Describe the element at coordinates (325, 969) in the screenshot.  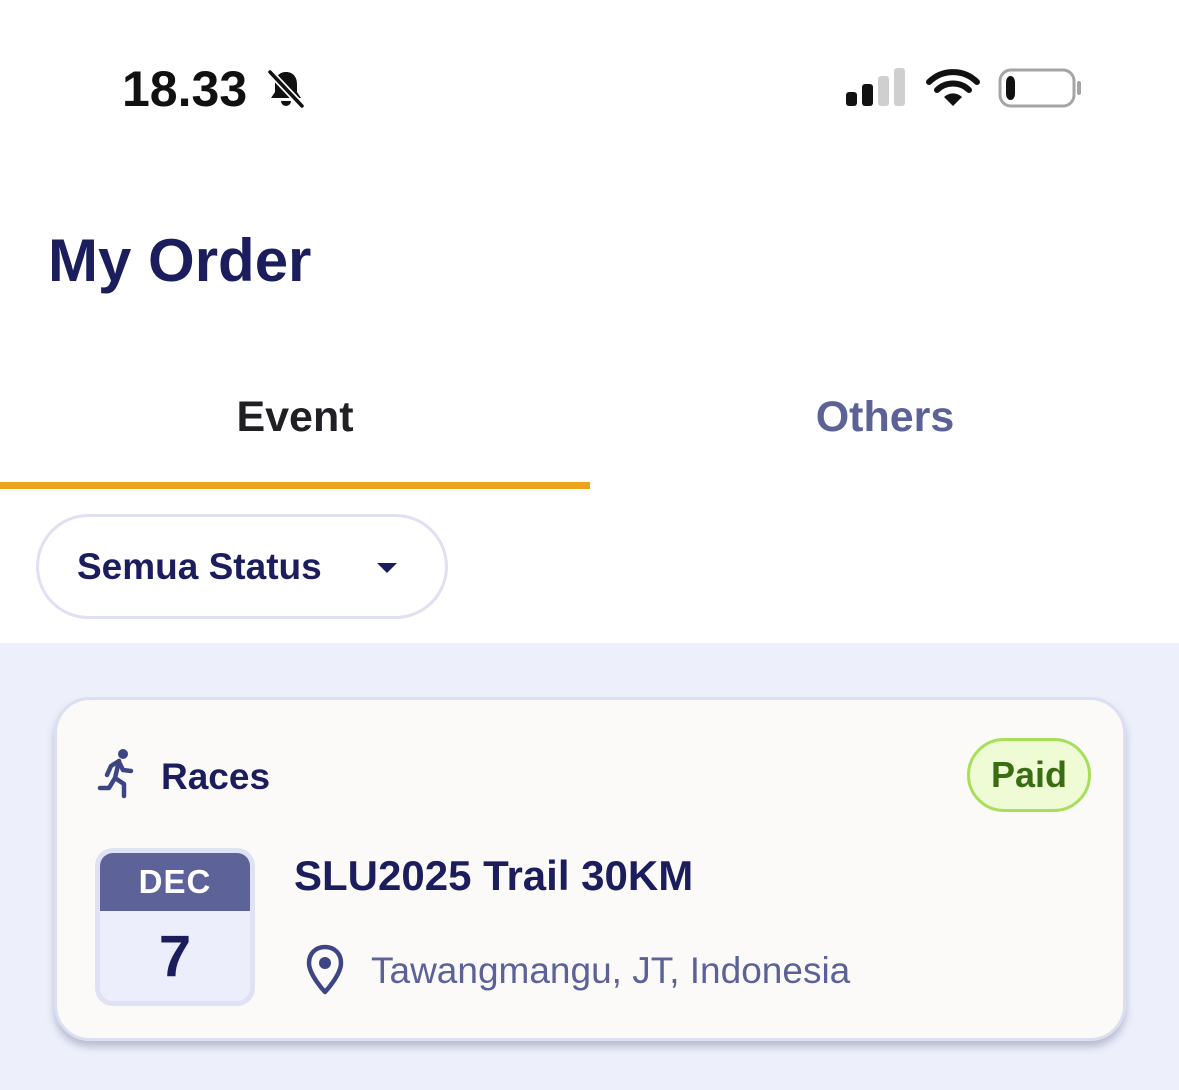
I see `location-pin-icon` at that location.